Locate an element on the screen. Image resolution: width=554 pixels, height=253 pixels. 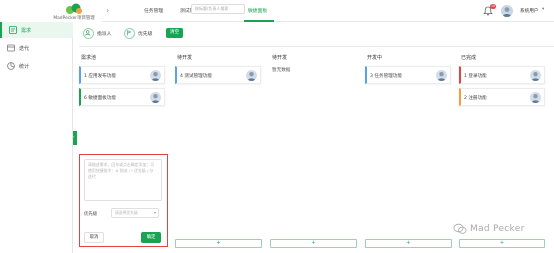
app-logo: MadPecker项目管理 is located at coordinates (74, 12).